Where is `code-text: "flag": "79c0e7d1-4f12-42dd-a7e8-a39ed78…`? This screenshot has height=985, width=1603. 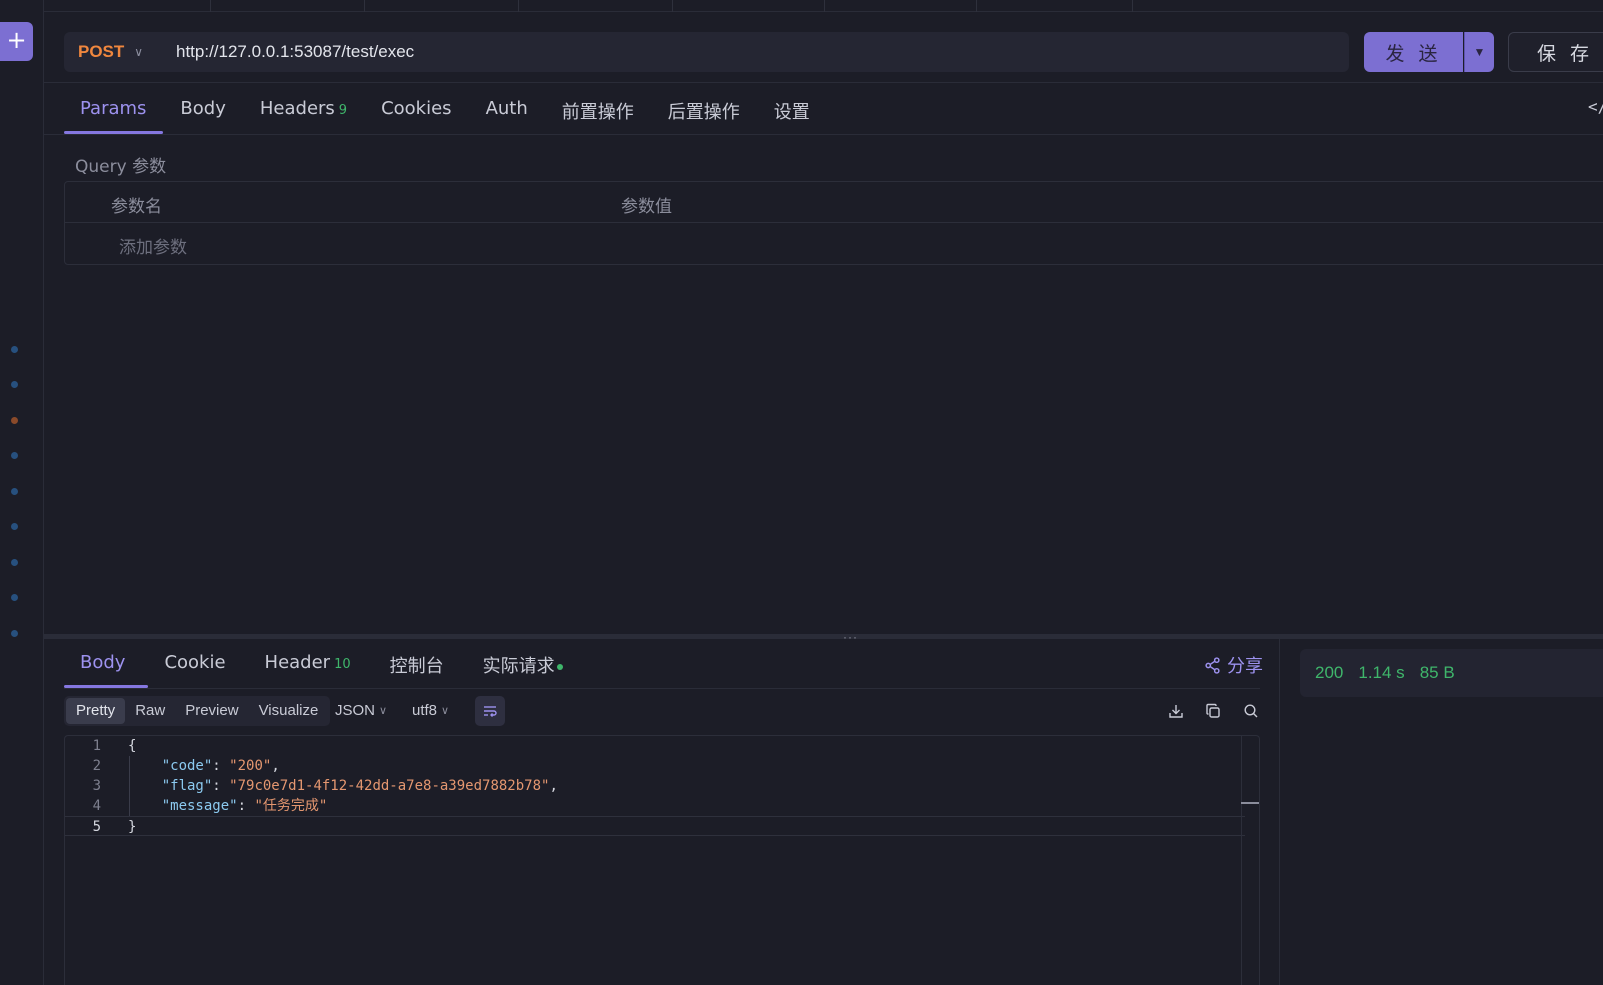
code-text: "flag": "79c0e7d1-4f12-42dd-a7e8-a39ed78… is located at coordinates (359, 786).